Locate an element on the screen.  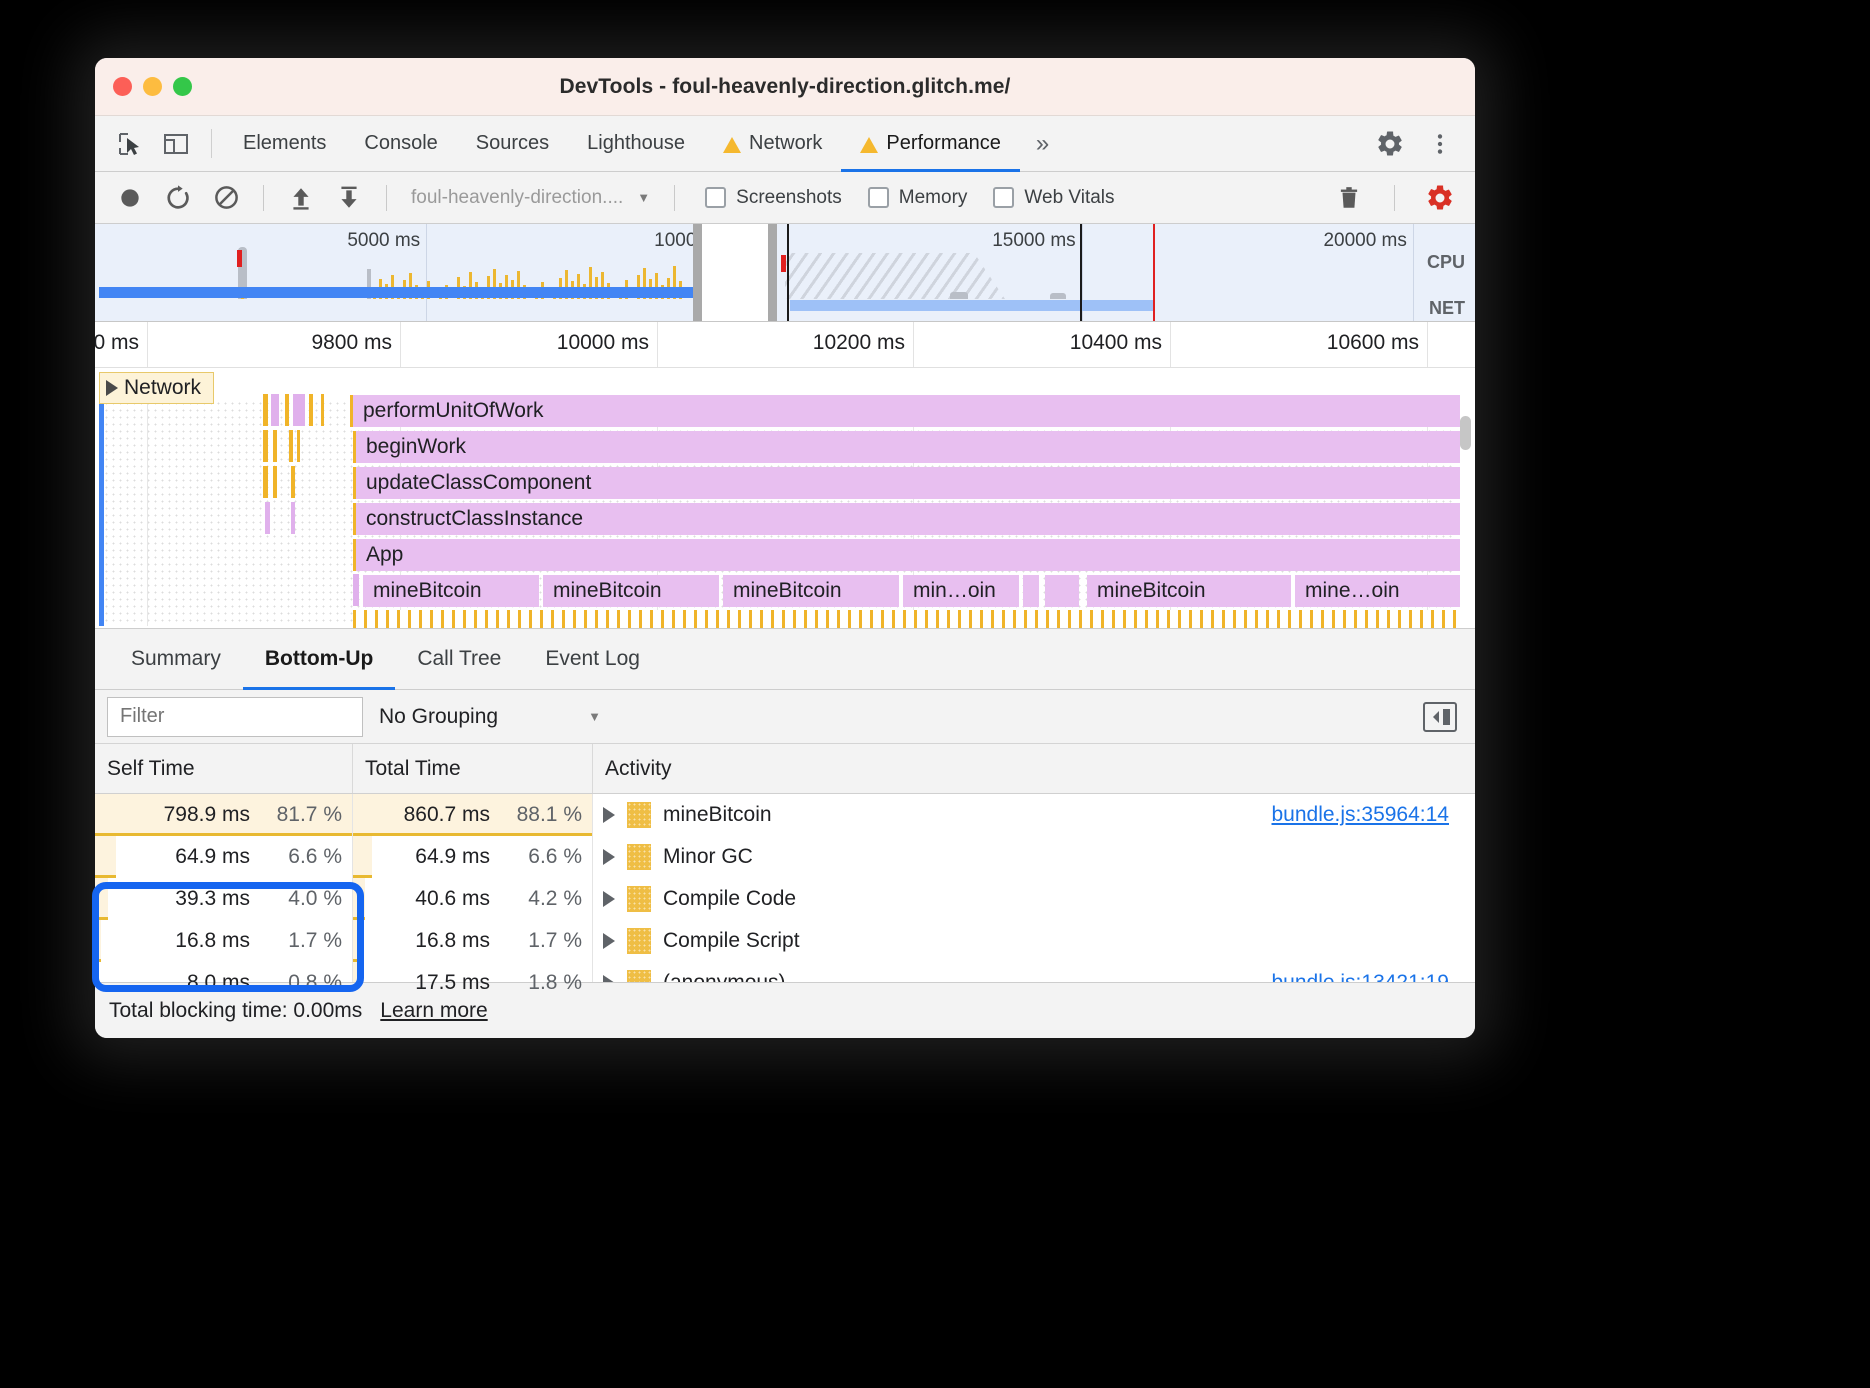
show-sidebar-icon is located at coordinates (1440, 716).